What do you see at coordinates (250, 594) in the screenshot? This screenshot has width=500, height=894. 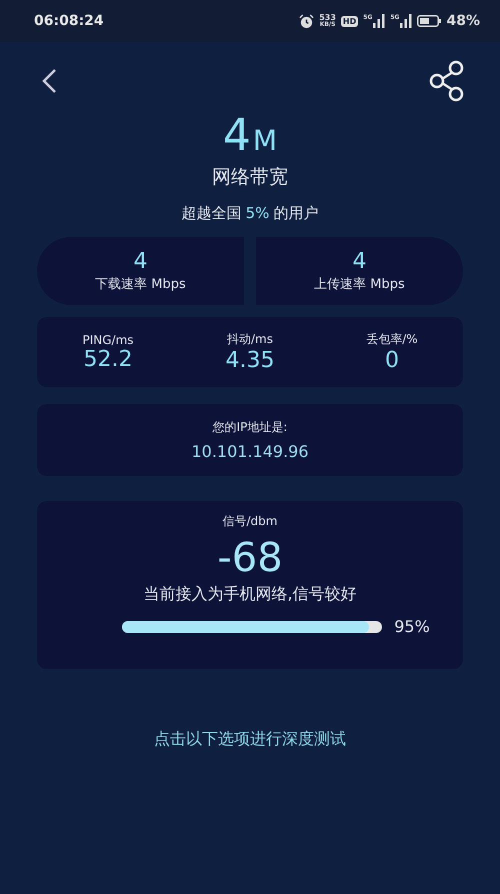 I see `signal-description: 当前接入为手机网络,信号较好` at bounding box center [250, 594].